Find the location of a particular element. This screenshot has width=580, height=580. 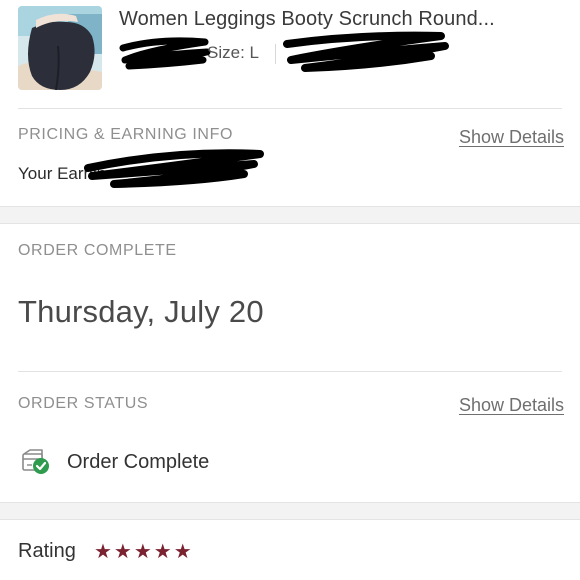

order-status-show-details-link: Show Details is located at coordinates (511, 405).